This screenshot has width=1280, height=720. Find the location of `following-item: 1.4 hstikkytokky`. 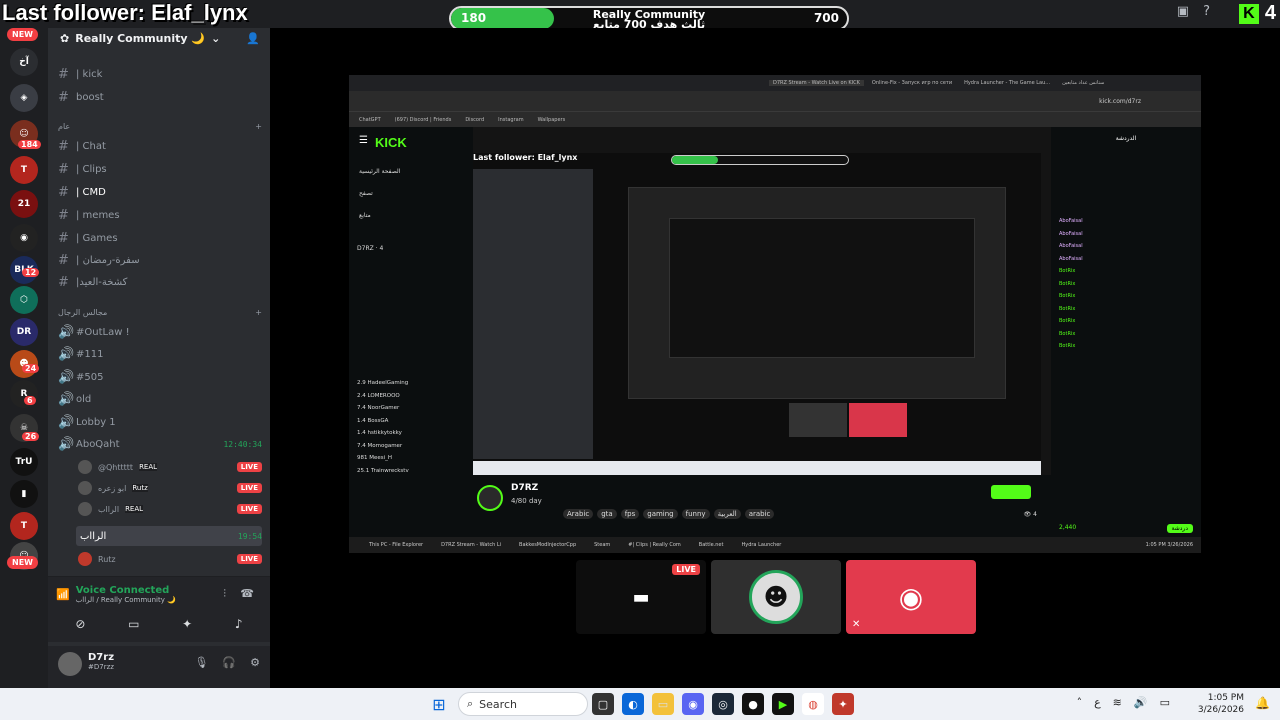

following-item: 1.4 hstikkytokky is located at coordinates (412, 433).